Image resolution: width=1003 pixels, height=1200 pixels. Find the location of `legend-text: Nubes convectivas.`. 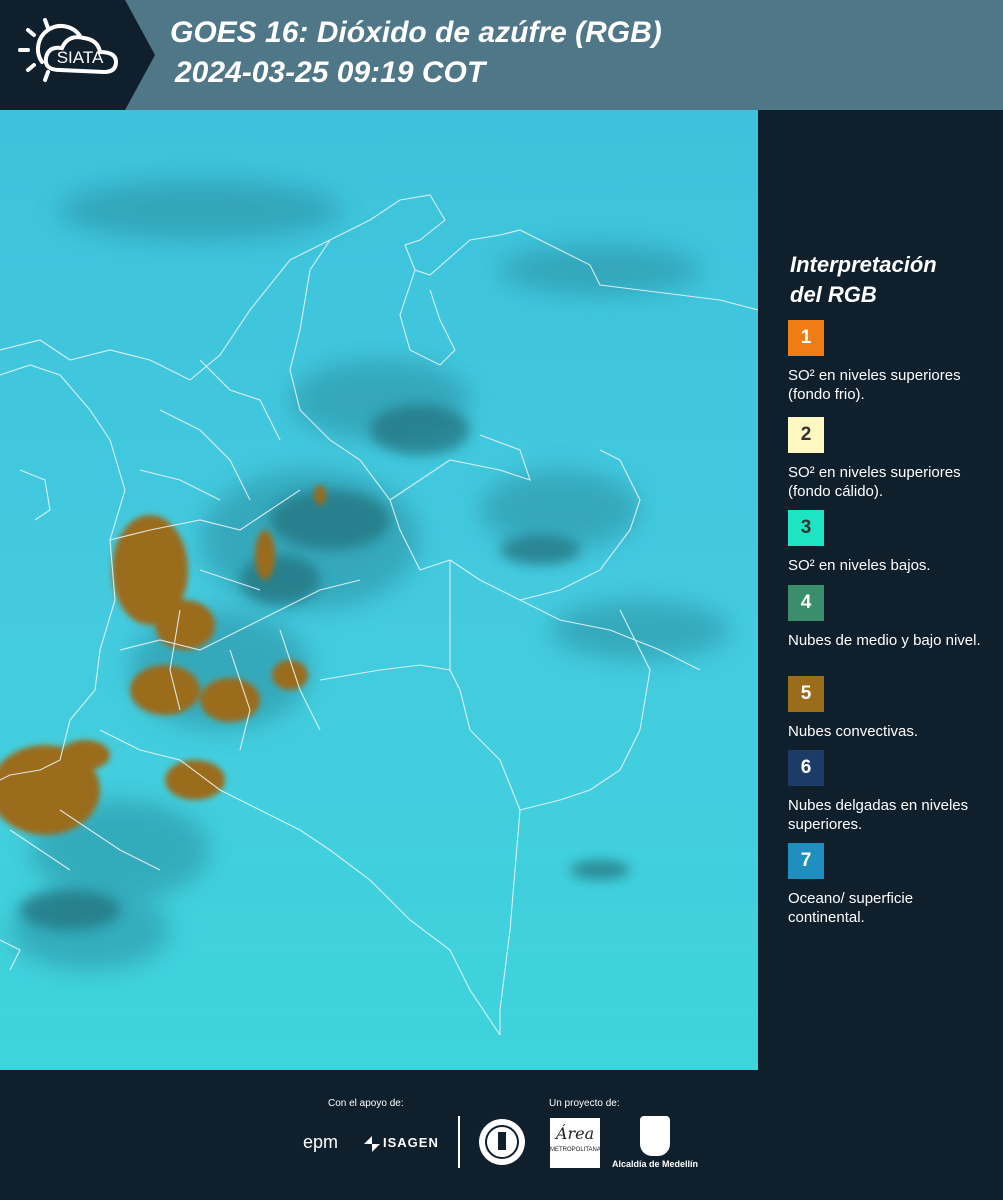

legend-text: Nubes convectivas. is located at coordinates (853, 731).